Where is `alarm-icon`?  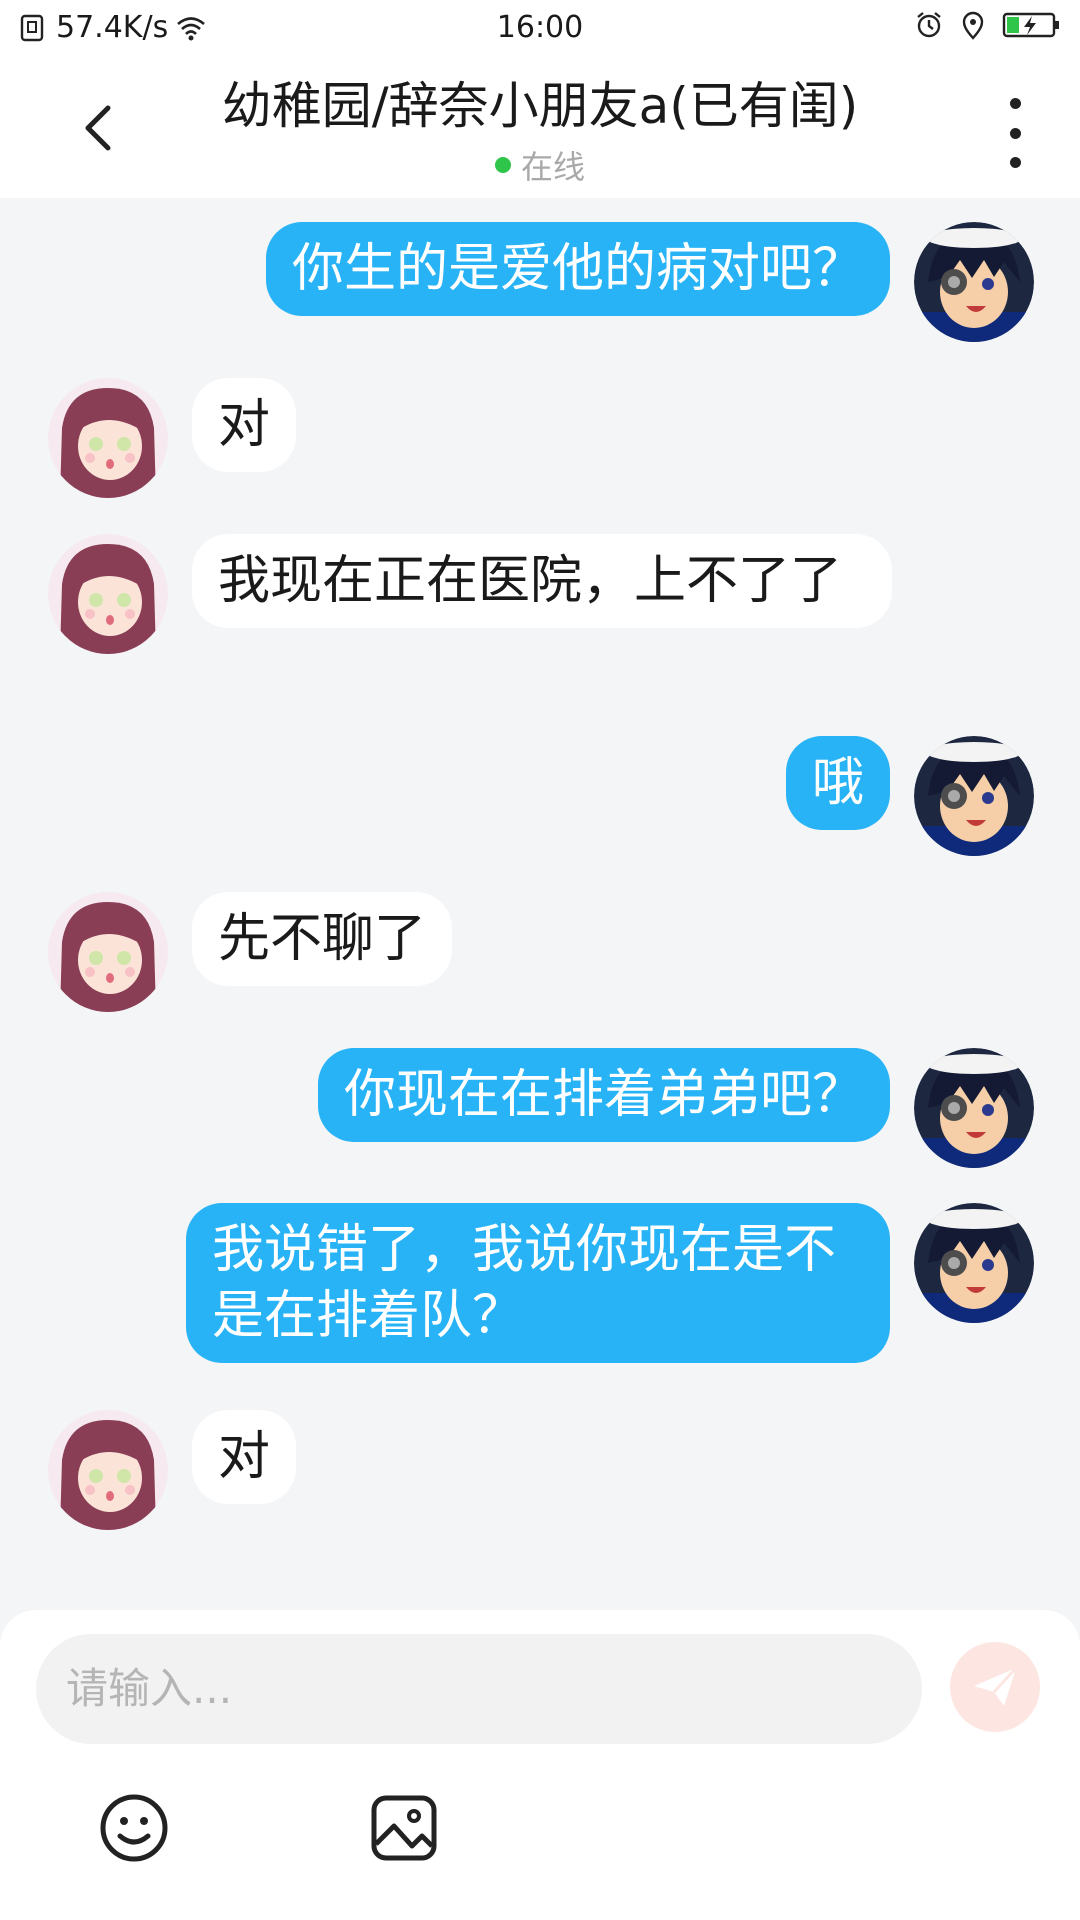 alarm-icon is located at coordinates (929, 25).